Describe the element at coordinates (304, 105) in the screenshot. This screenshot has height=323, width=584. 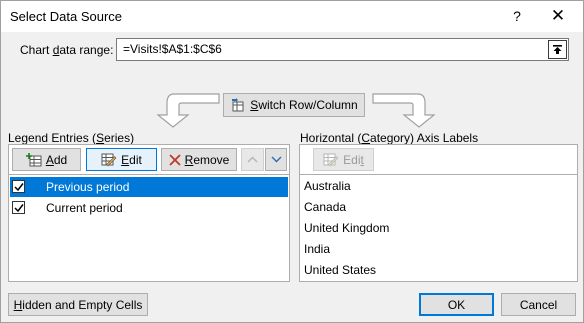
I see `switch-row-column-label: Switch Row/Column` at that location.